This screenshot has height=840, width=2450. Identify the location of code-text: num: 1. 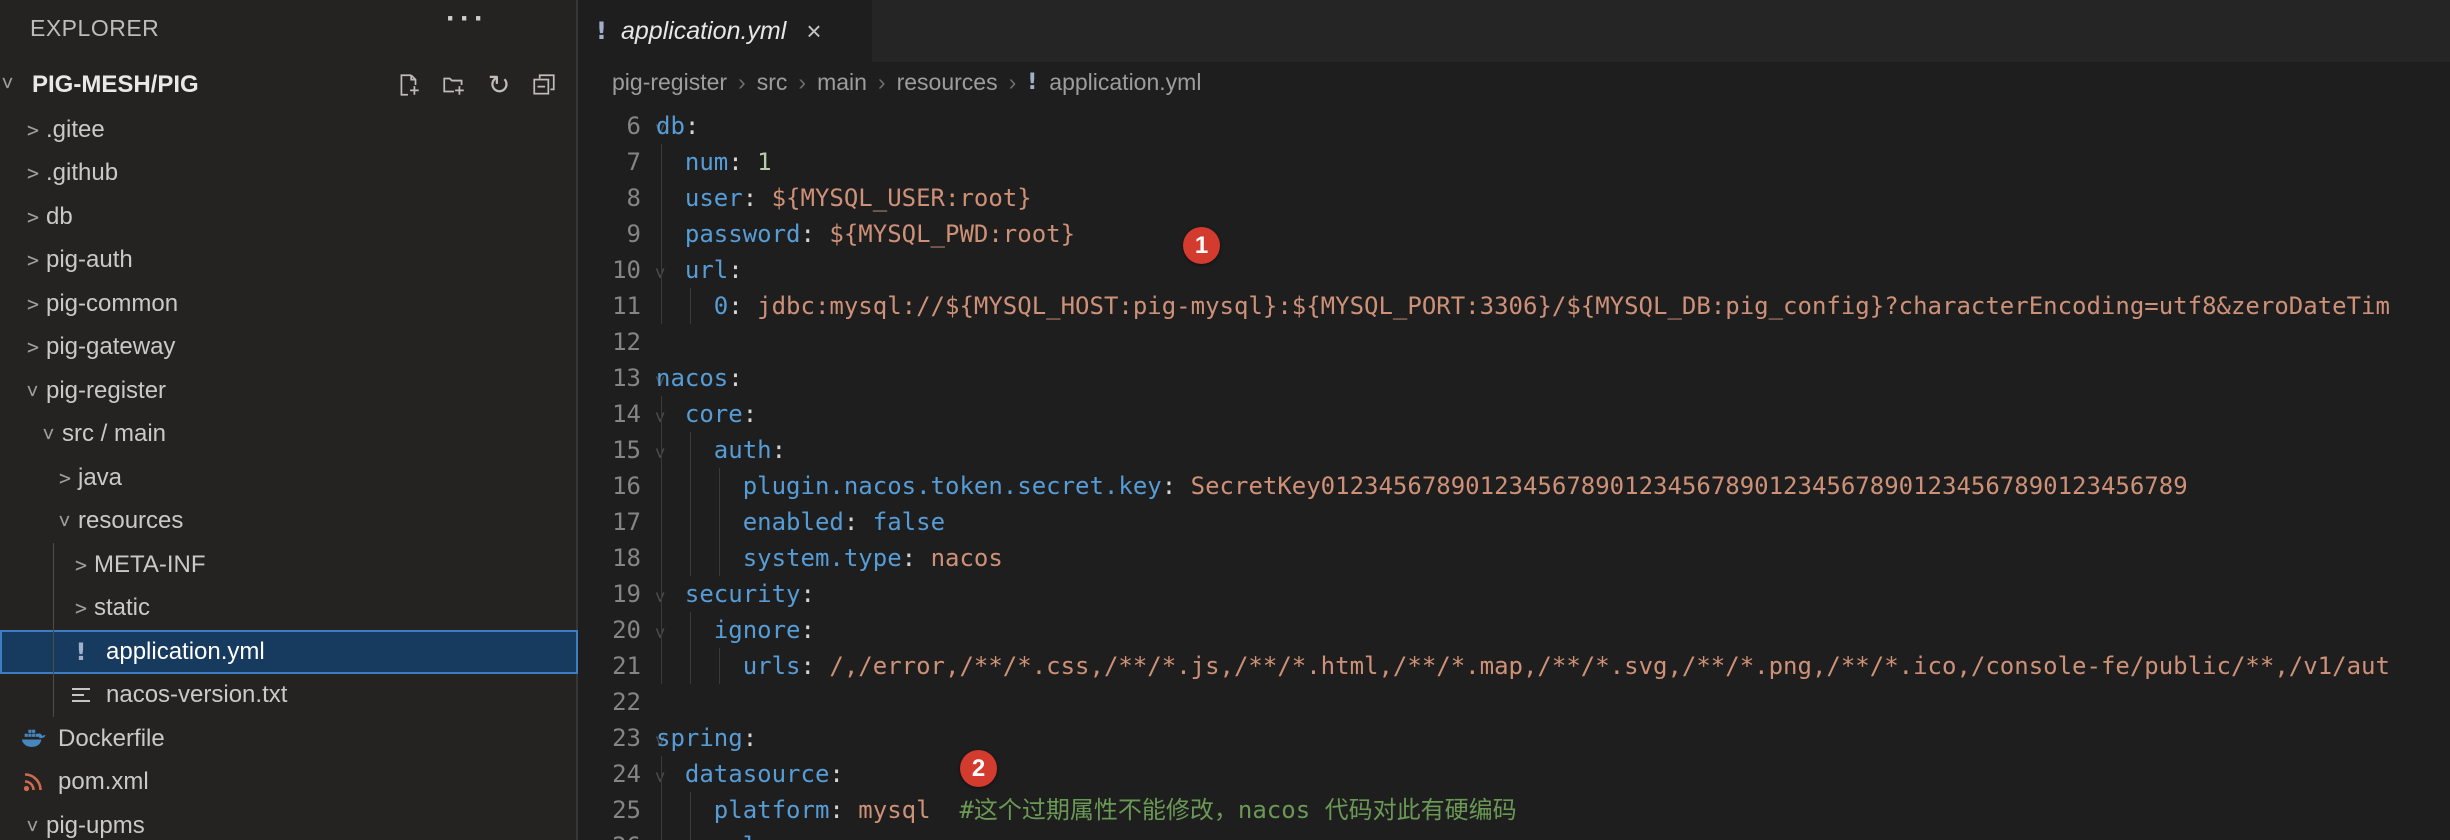
(728, 162).